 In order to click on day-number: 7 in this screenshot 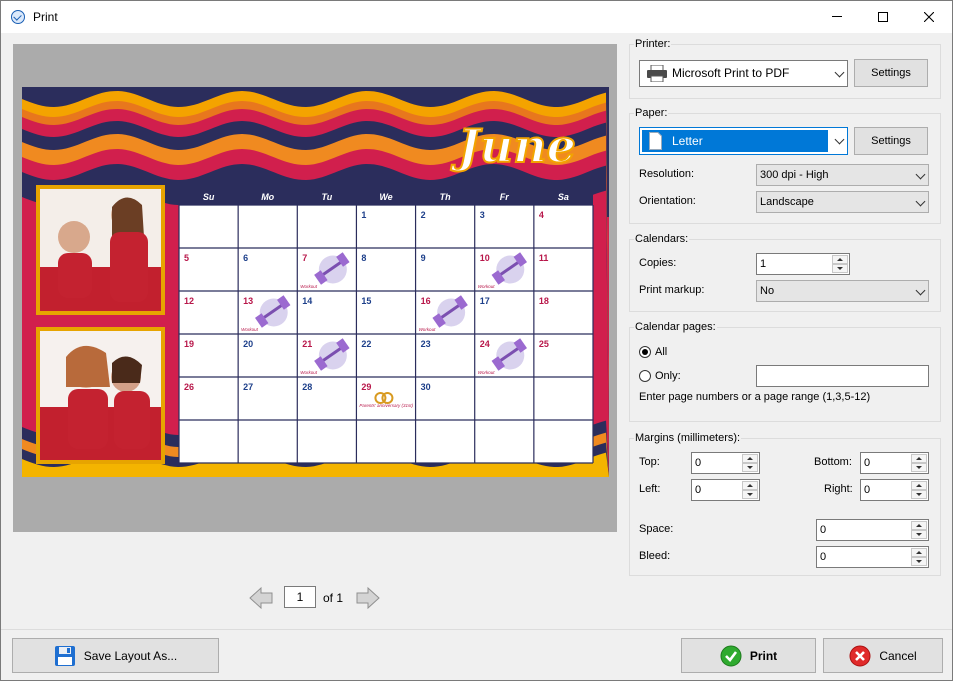, I will do `click(304, 258)`.